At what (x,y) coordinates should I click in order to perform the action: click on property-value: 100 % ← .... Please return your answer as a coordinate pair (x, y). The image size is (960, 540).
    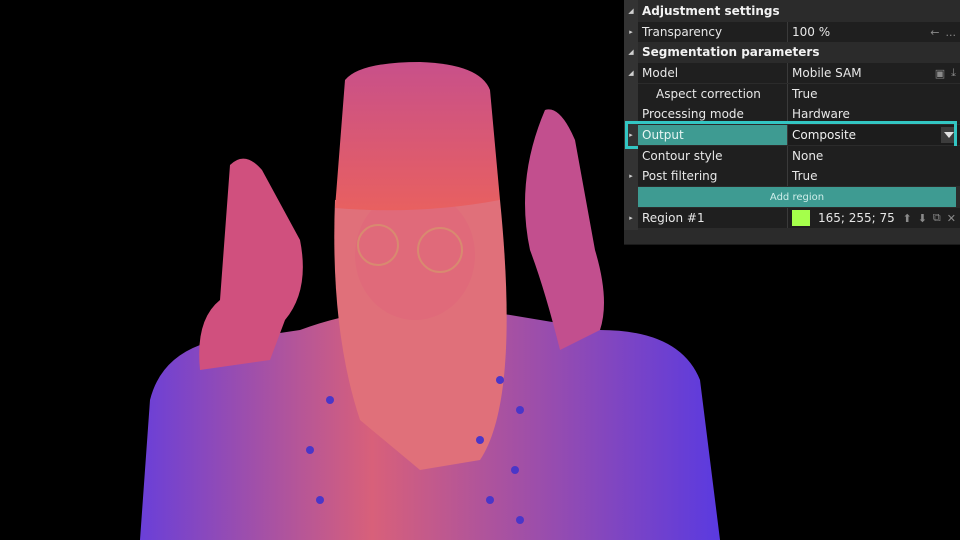
    Looking at the image, I should click on (874, 32).